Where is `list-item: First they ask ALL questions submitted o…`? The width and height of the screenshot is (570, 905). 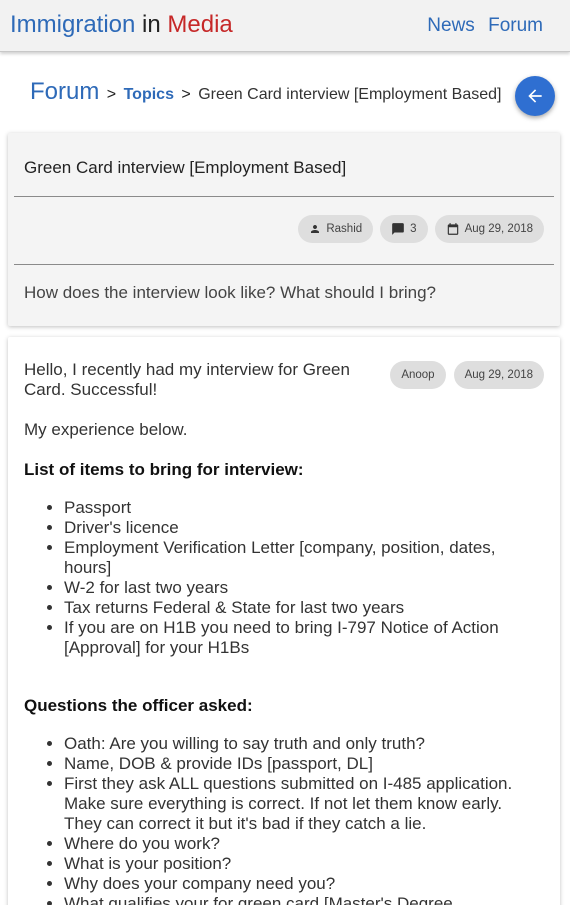 list-item: First they ask ALL questions submitted o… is located at coordinates (304, 804).